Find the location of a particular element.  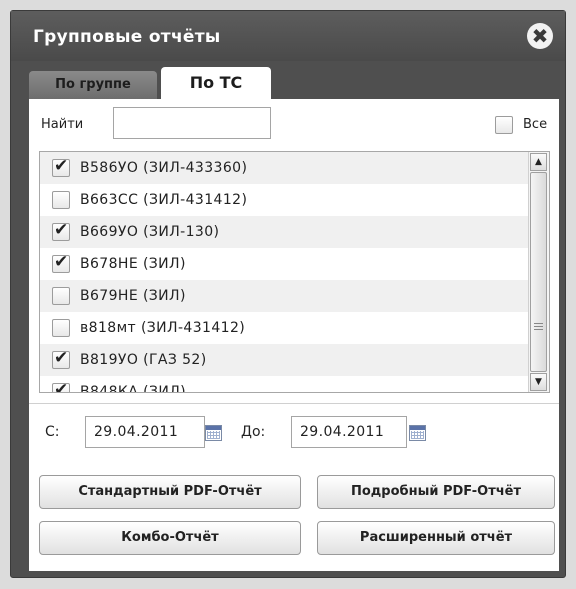

close-icon: ✖ is located at coordinates (540, 36).